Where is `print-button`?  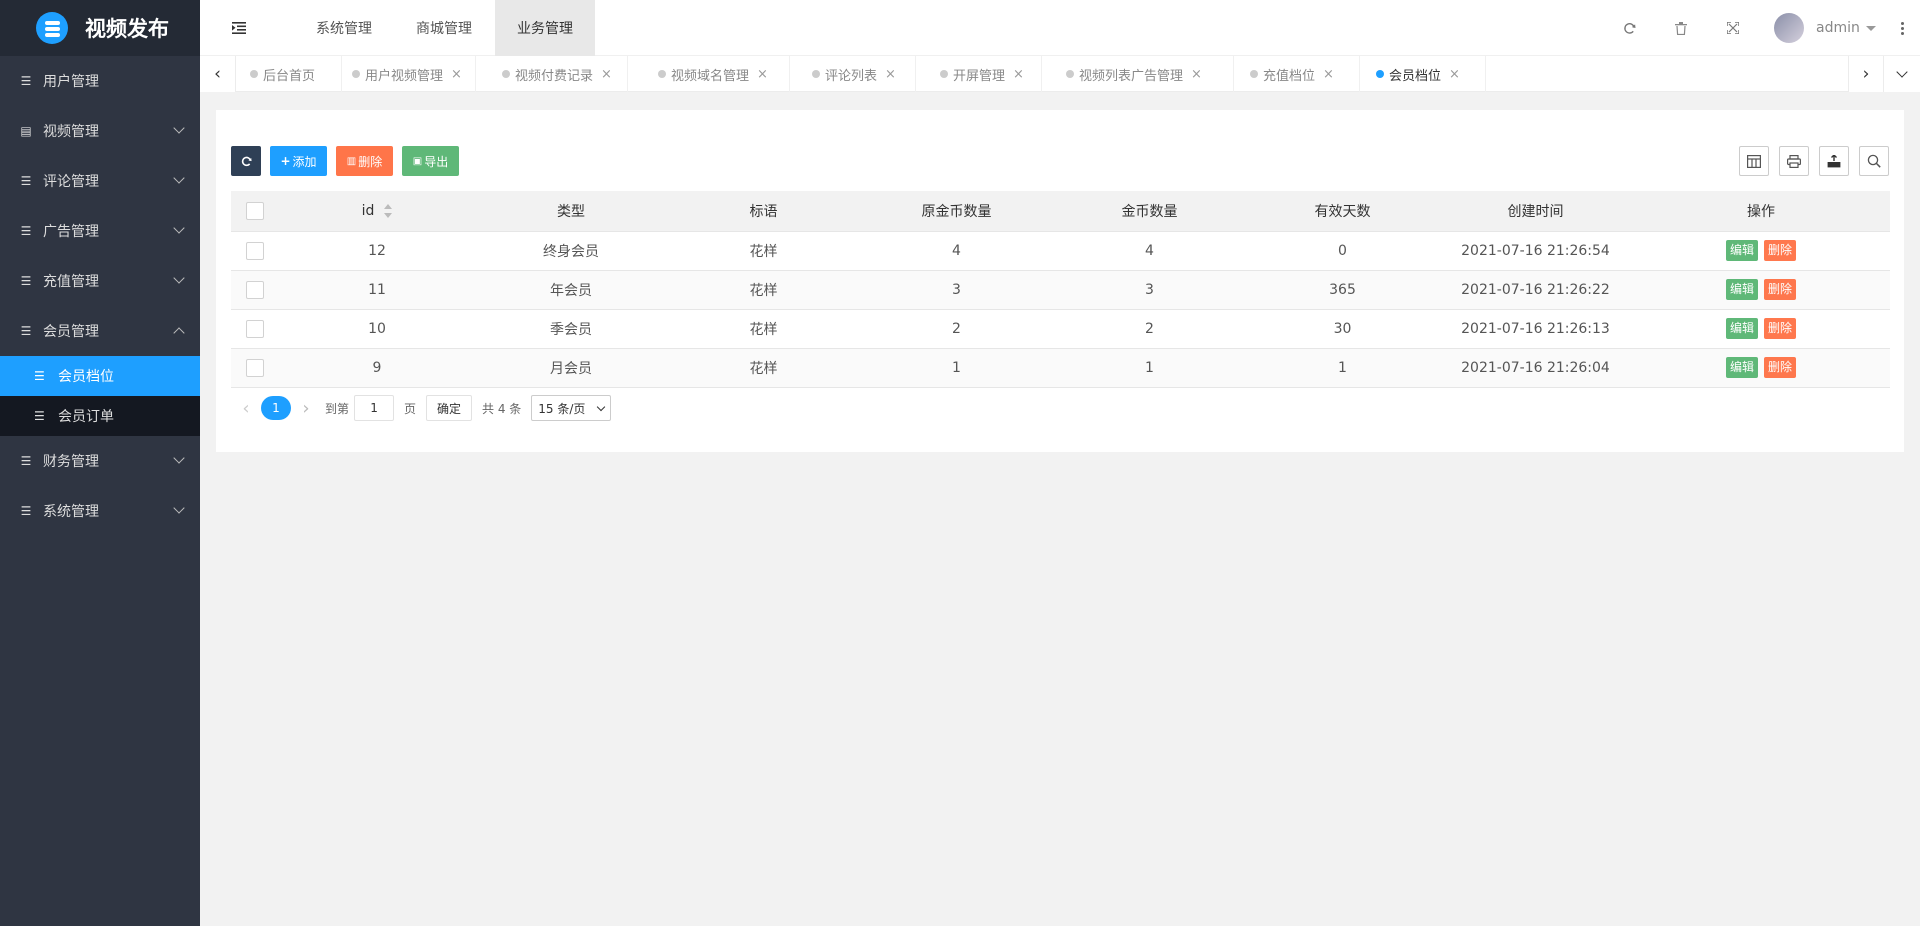 print-button is located at coordinates (1794, 161).